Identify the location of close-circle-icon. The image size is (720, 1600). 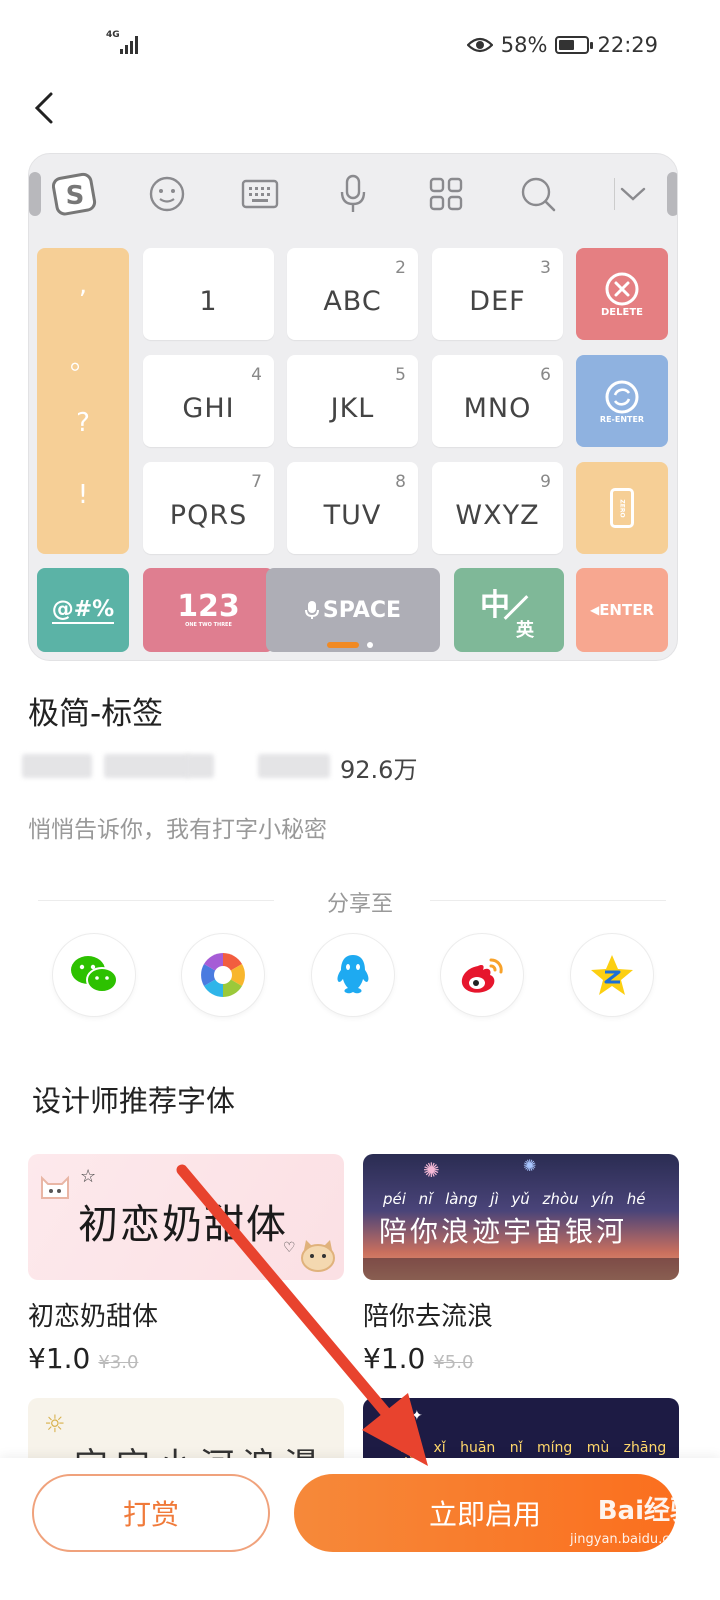
(622, 288).